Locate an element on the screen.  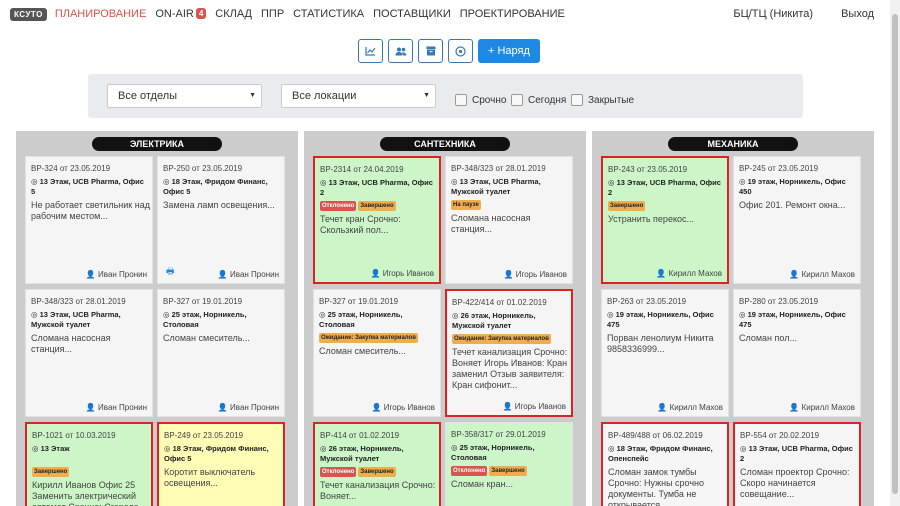
today-checkbox-box is located at coordinates (517, 100).